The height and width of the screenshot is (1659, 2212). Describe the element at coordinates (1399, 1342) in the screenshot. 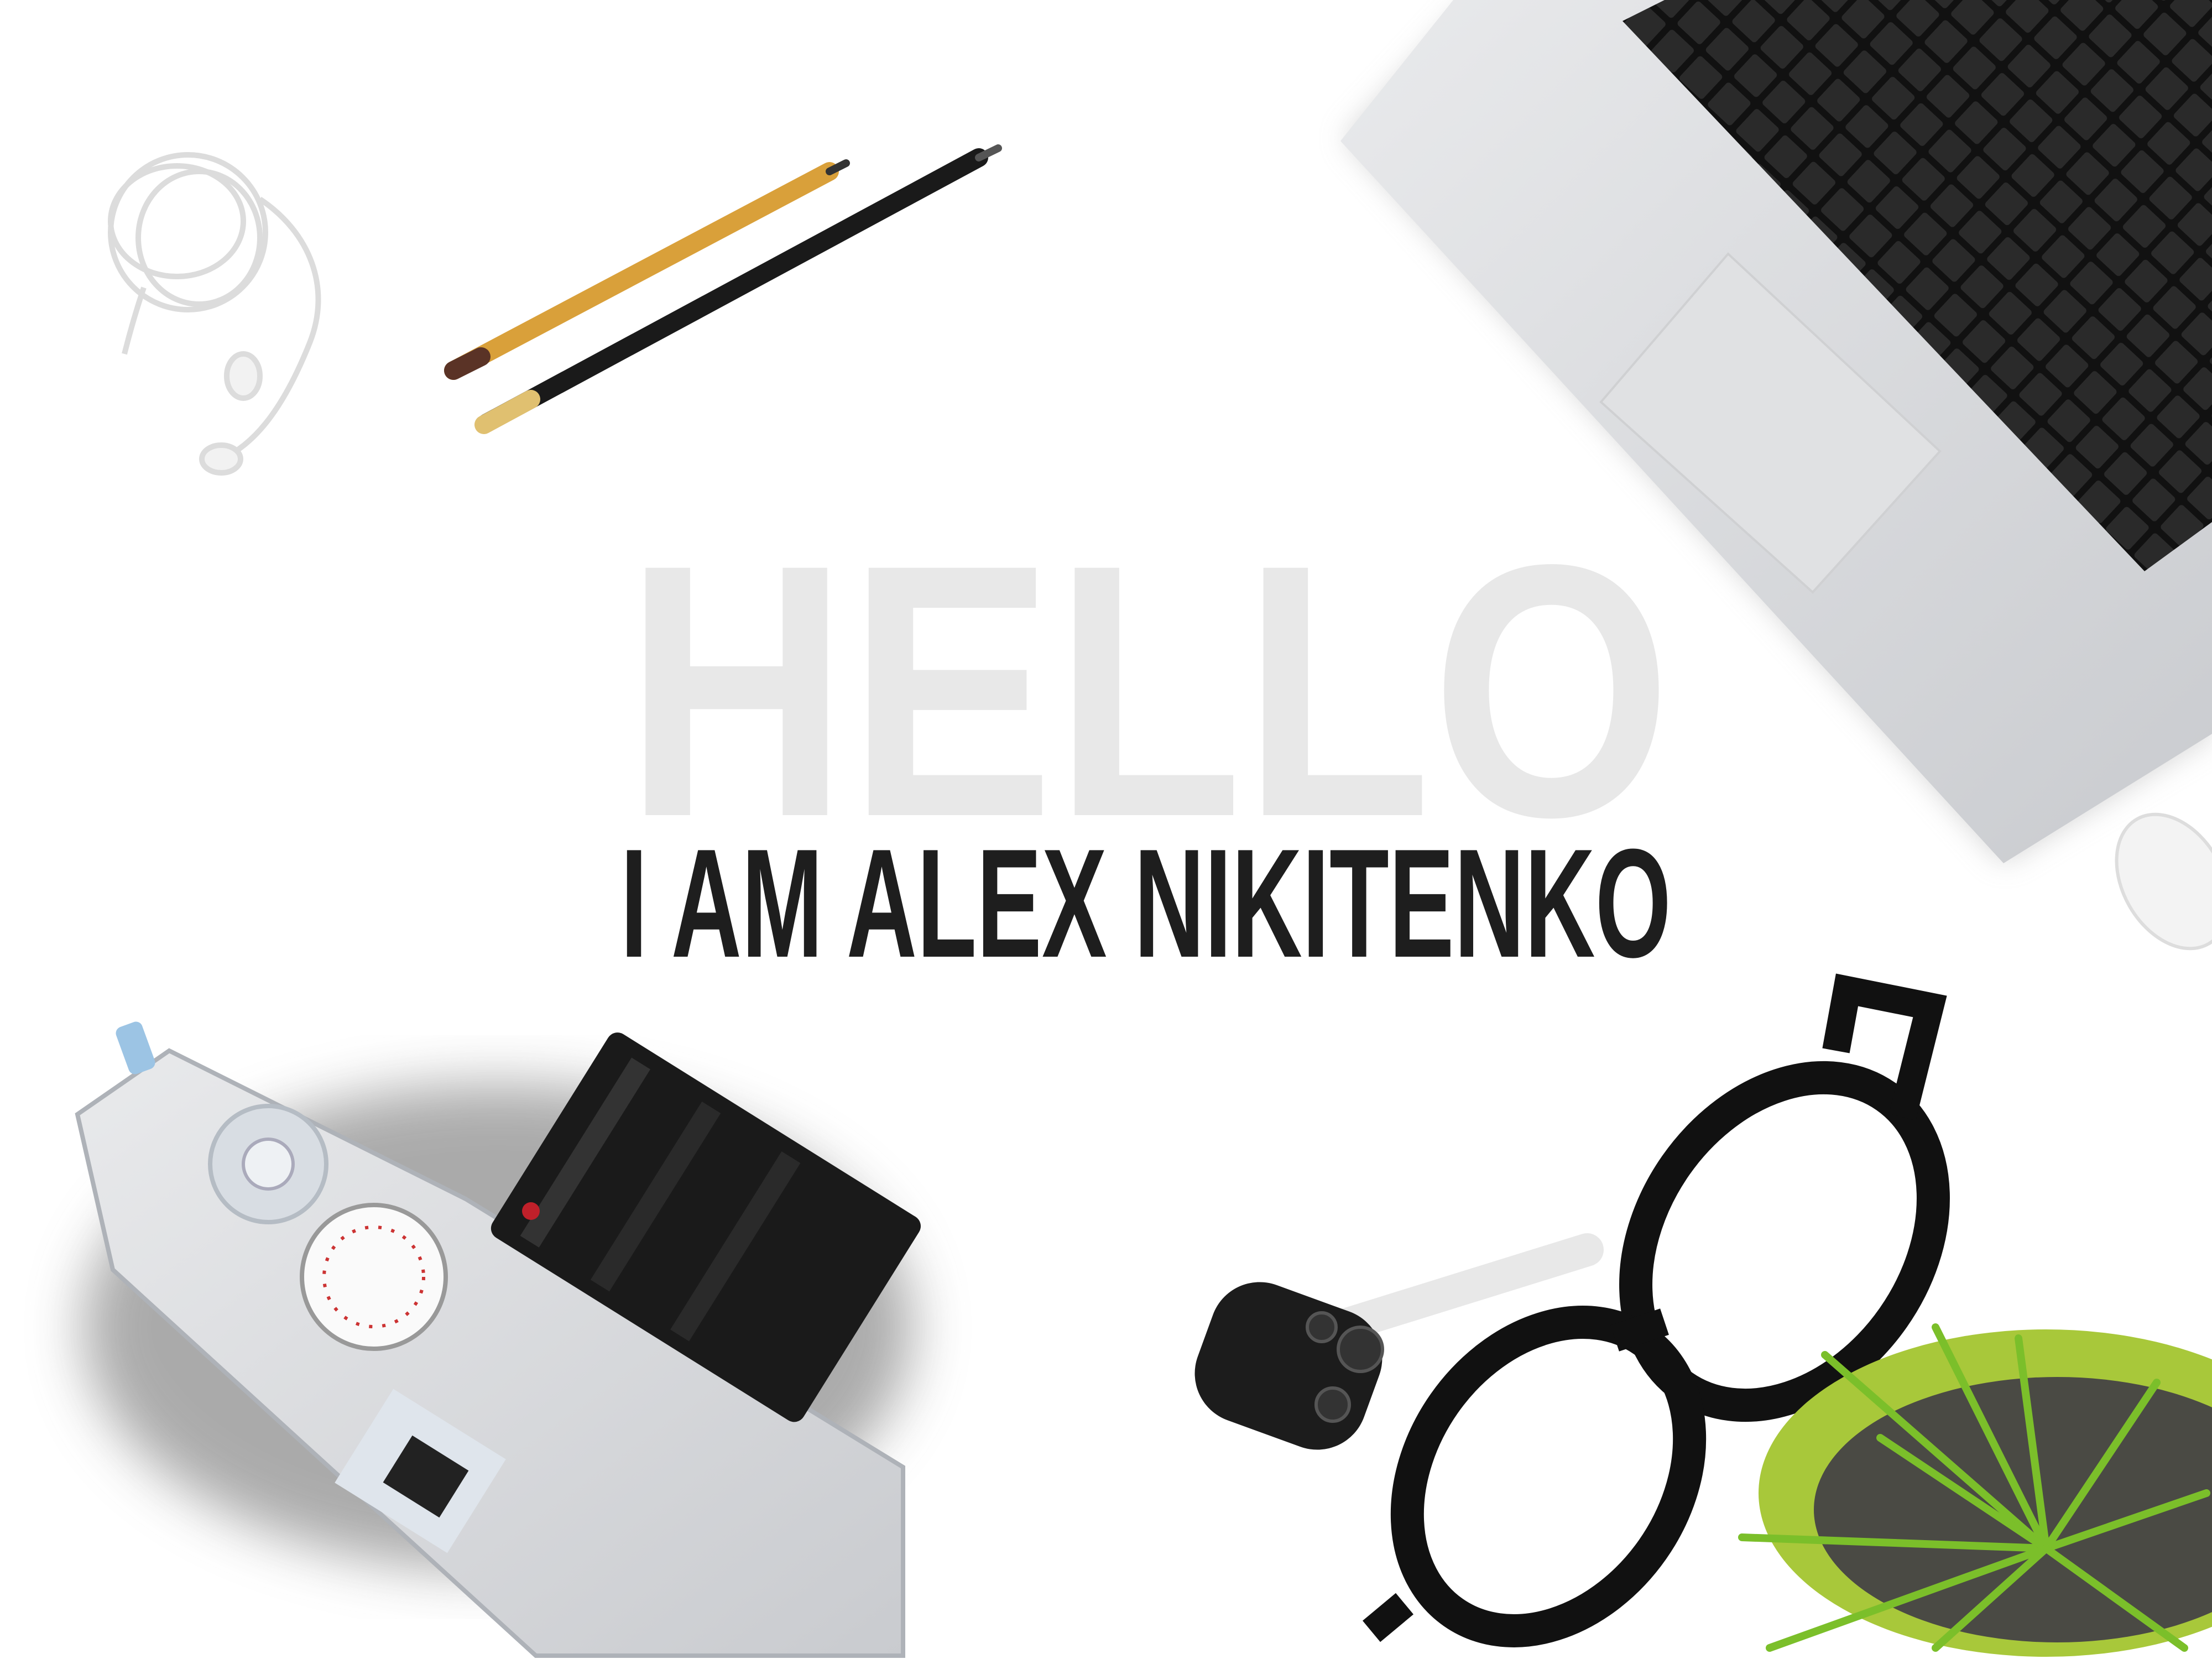

I see `car-key-image` at that location.